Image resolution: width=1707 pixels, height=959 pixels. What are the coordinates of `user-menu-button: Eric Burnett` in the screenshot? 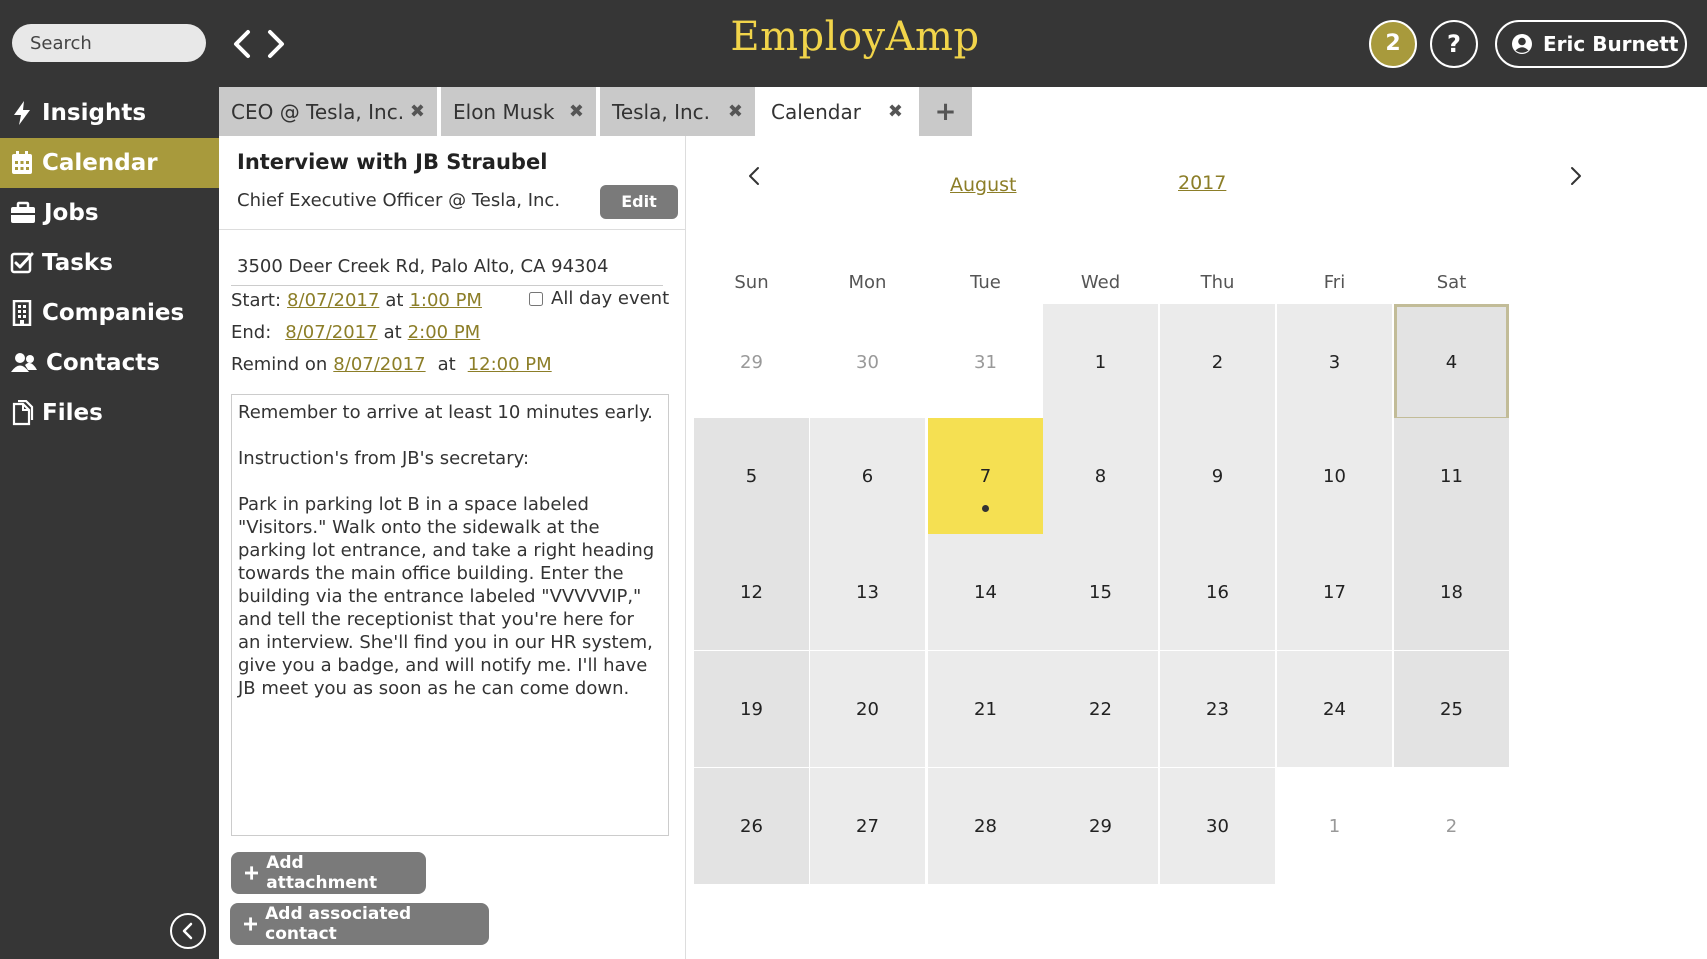 It's located at (1591, 44).